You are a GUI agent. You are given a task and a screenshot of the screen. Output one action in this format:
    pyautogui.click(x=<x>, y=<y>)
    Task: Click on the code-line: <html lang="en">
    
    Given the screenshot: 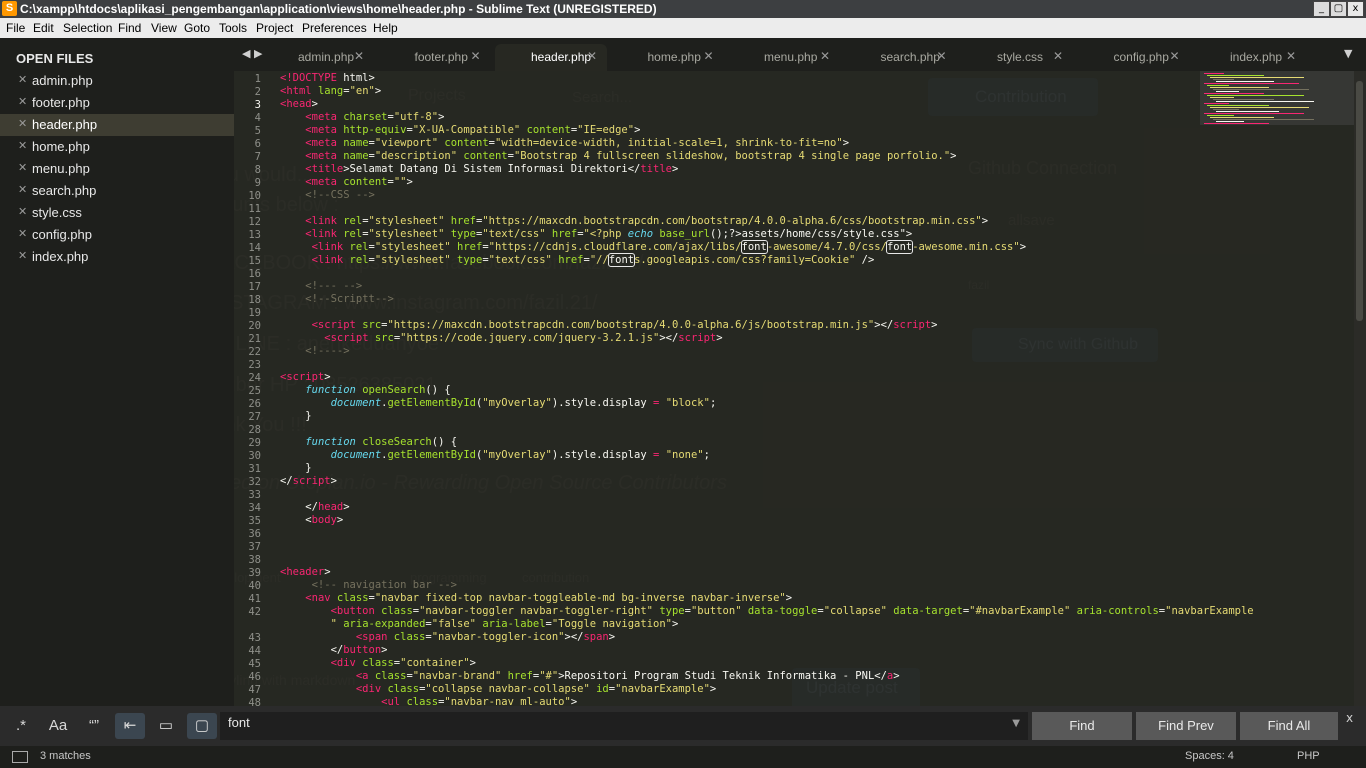 What is the action you would take?
    pyautogui.click(x=330, y=91)
    